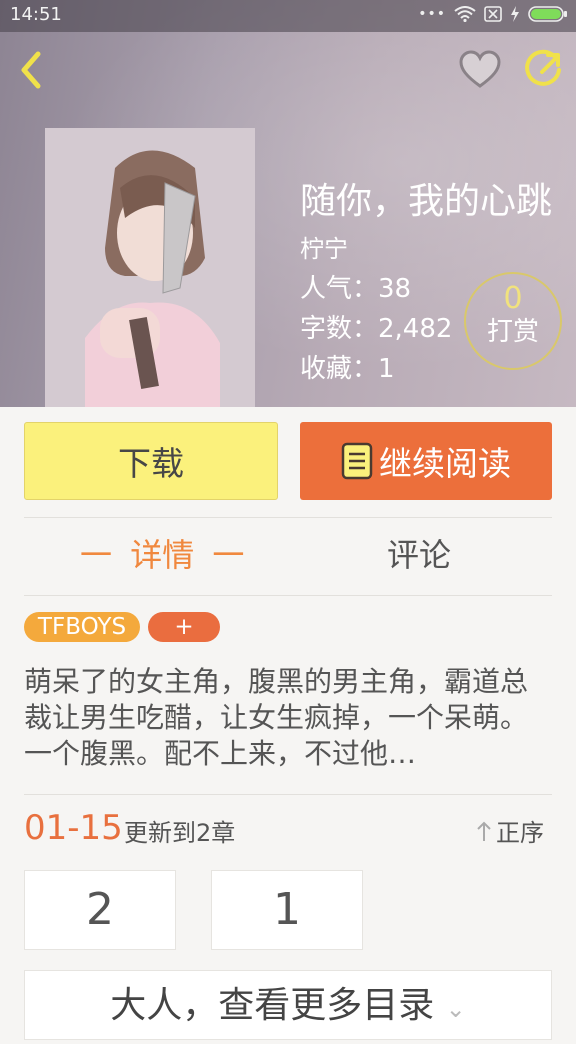  I want to click on chapter-item: 2, so click(100, 910).